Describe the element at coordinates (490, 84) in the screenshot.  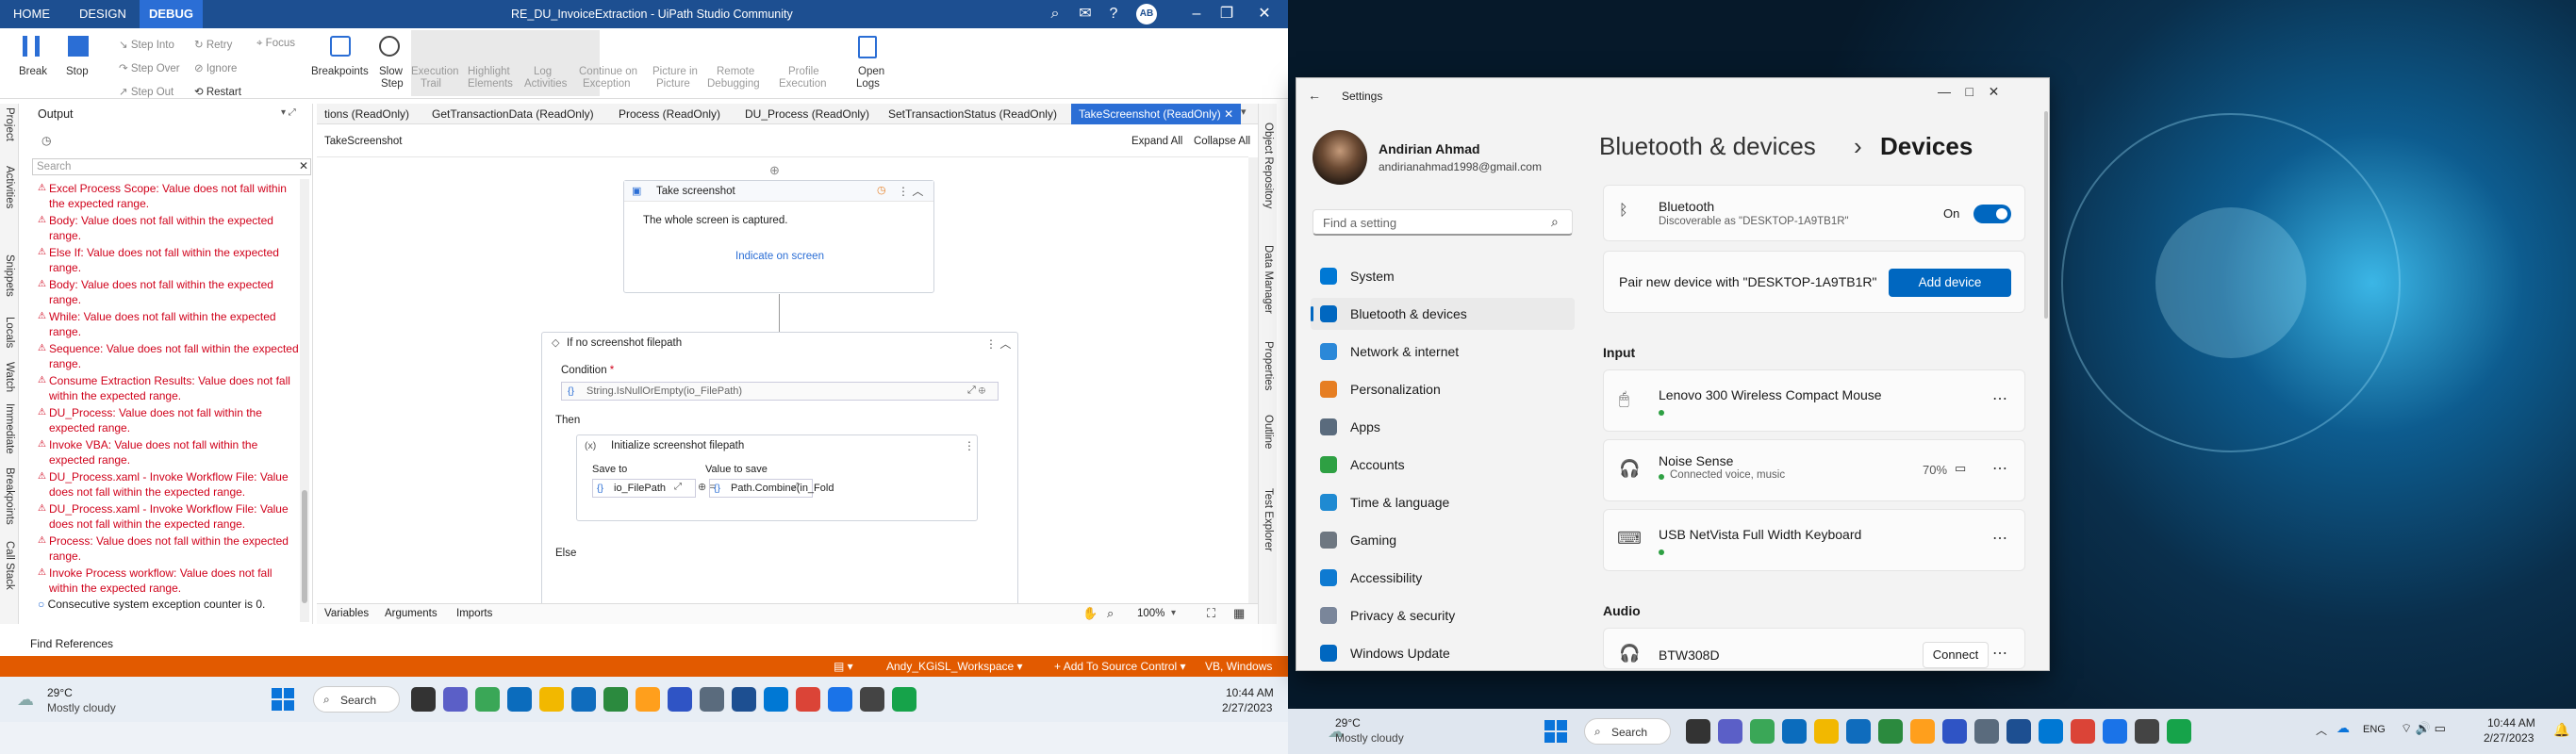
I see `highlight-line2: Elements` at that location.